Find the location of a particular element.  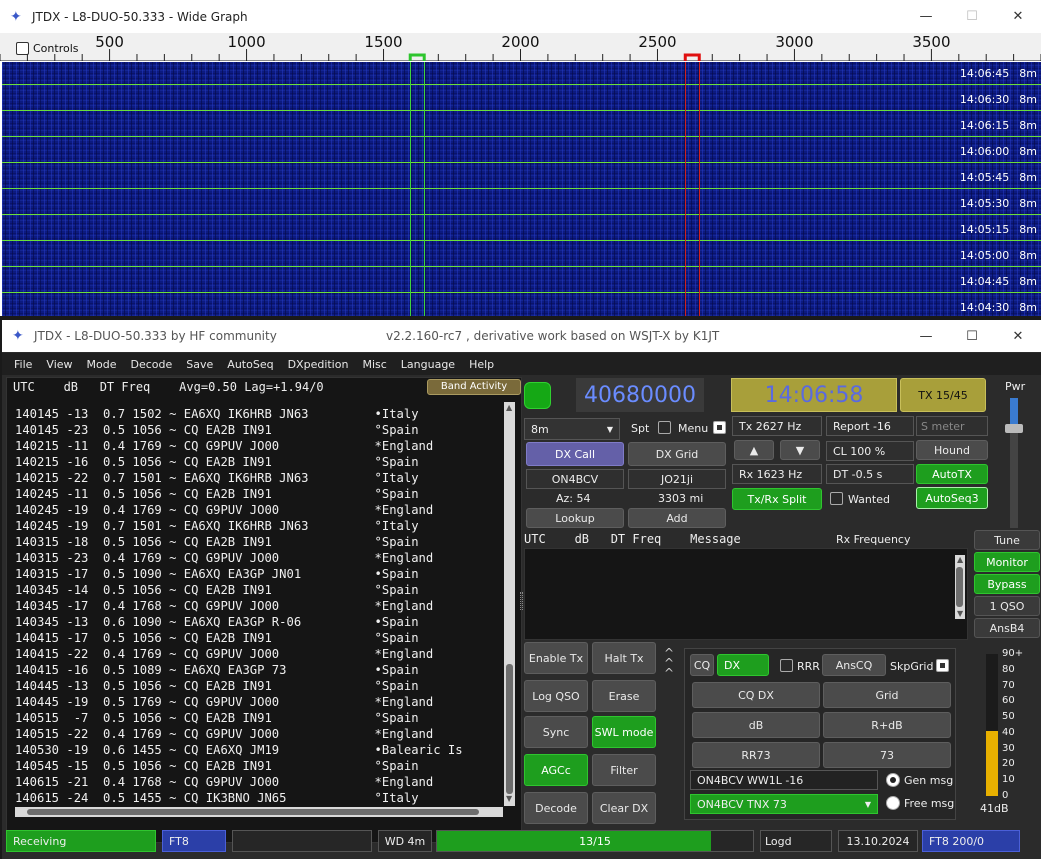

dx-call-button: DX Call is located at coordinates (575, 454).